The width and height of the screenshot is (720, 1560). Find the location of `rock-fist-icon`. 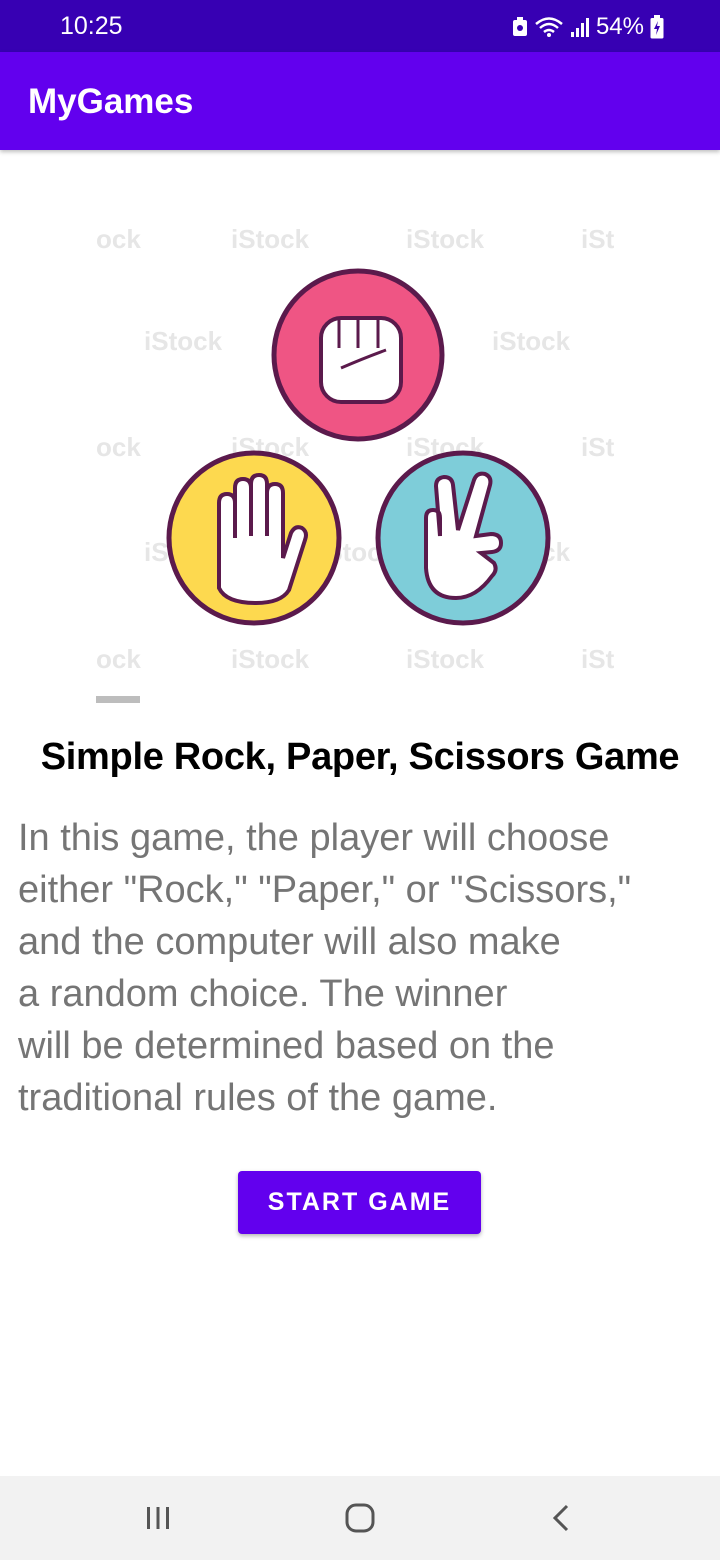

rock-fist-icon is located at coordinates (358, 355).